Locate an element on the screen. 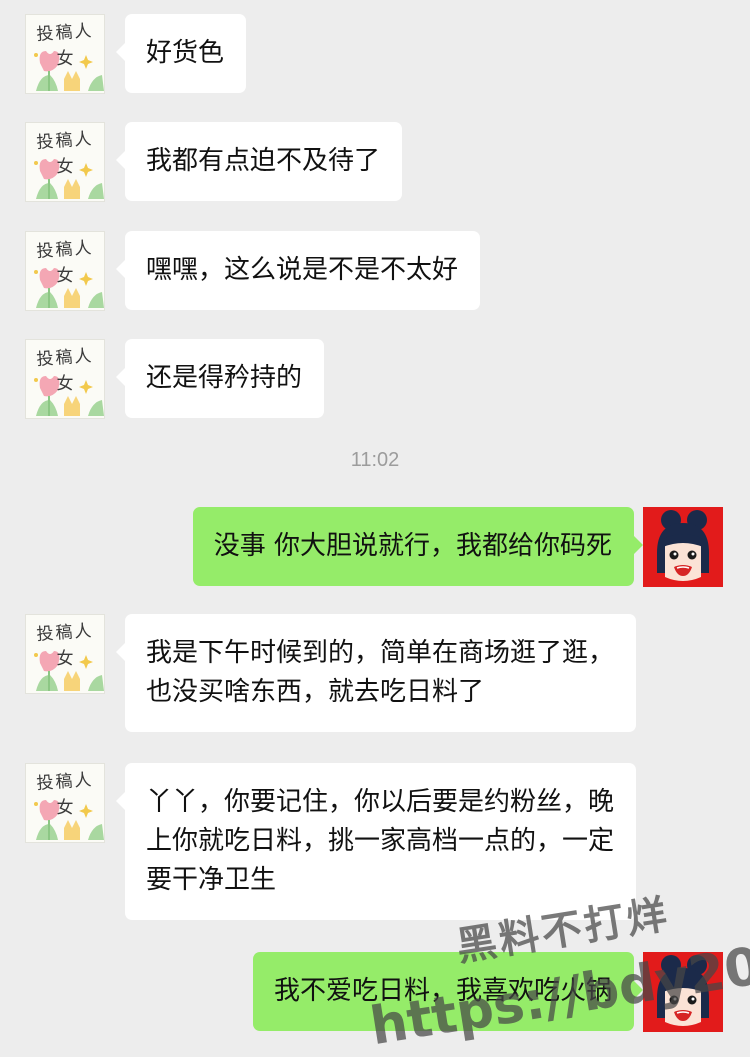 Image resolution: width=750 pixels, height=1057 pixels. message-text: 好货色 is located at coordinates (185, 53).